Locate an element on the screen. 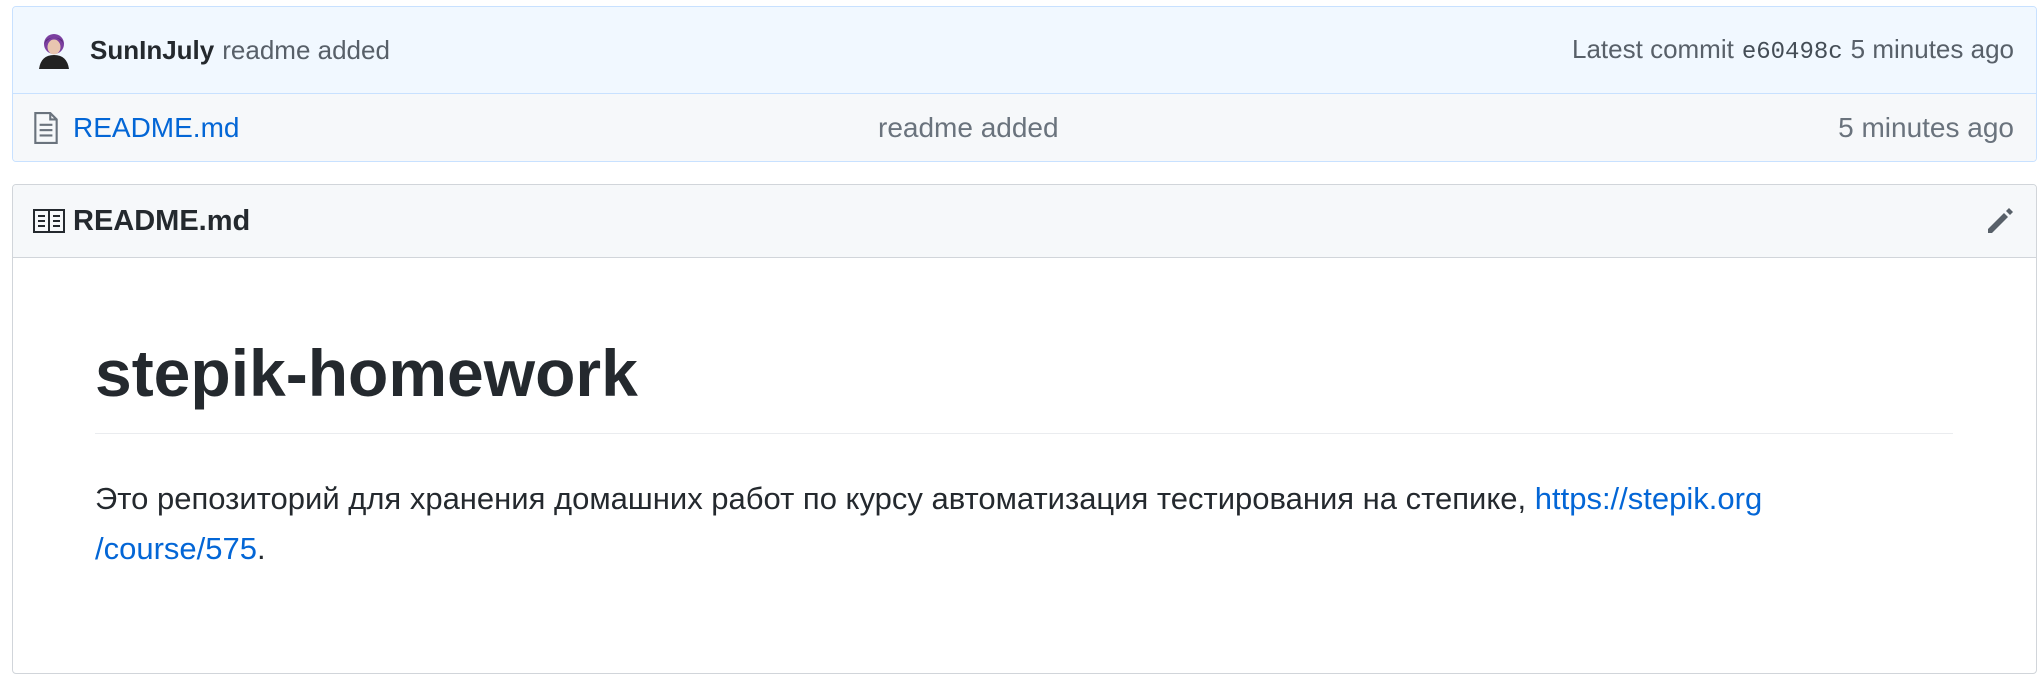  file-name-link: README.md is located at coordinates (156, 128).